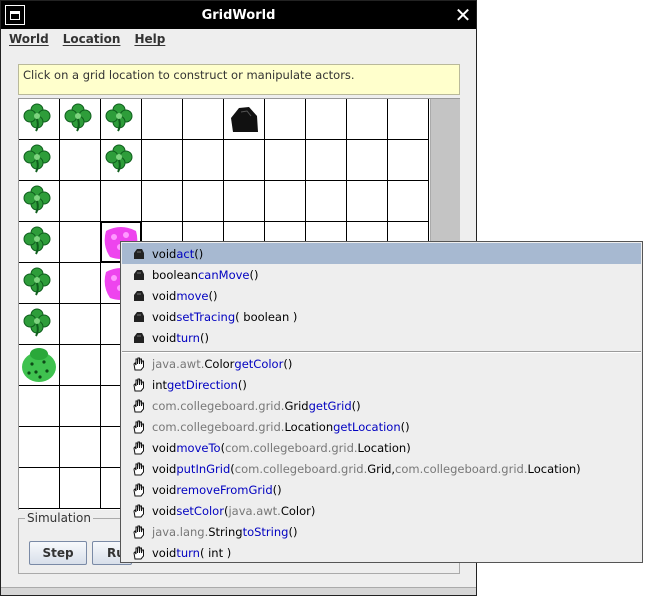  What do you see at coordinates (29, 39) in the screenshot?
I see `menu-world: World` at bounding box center [29, 39].